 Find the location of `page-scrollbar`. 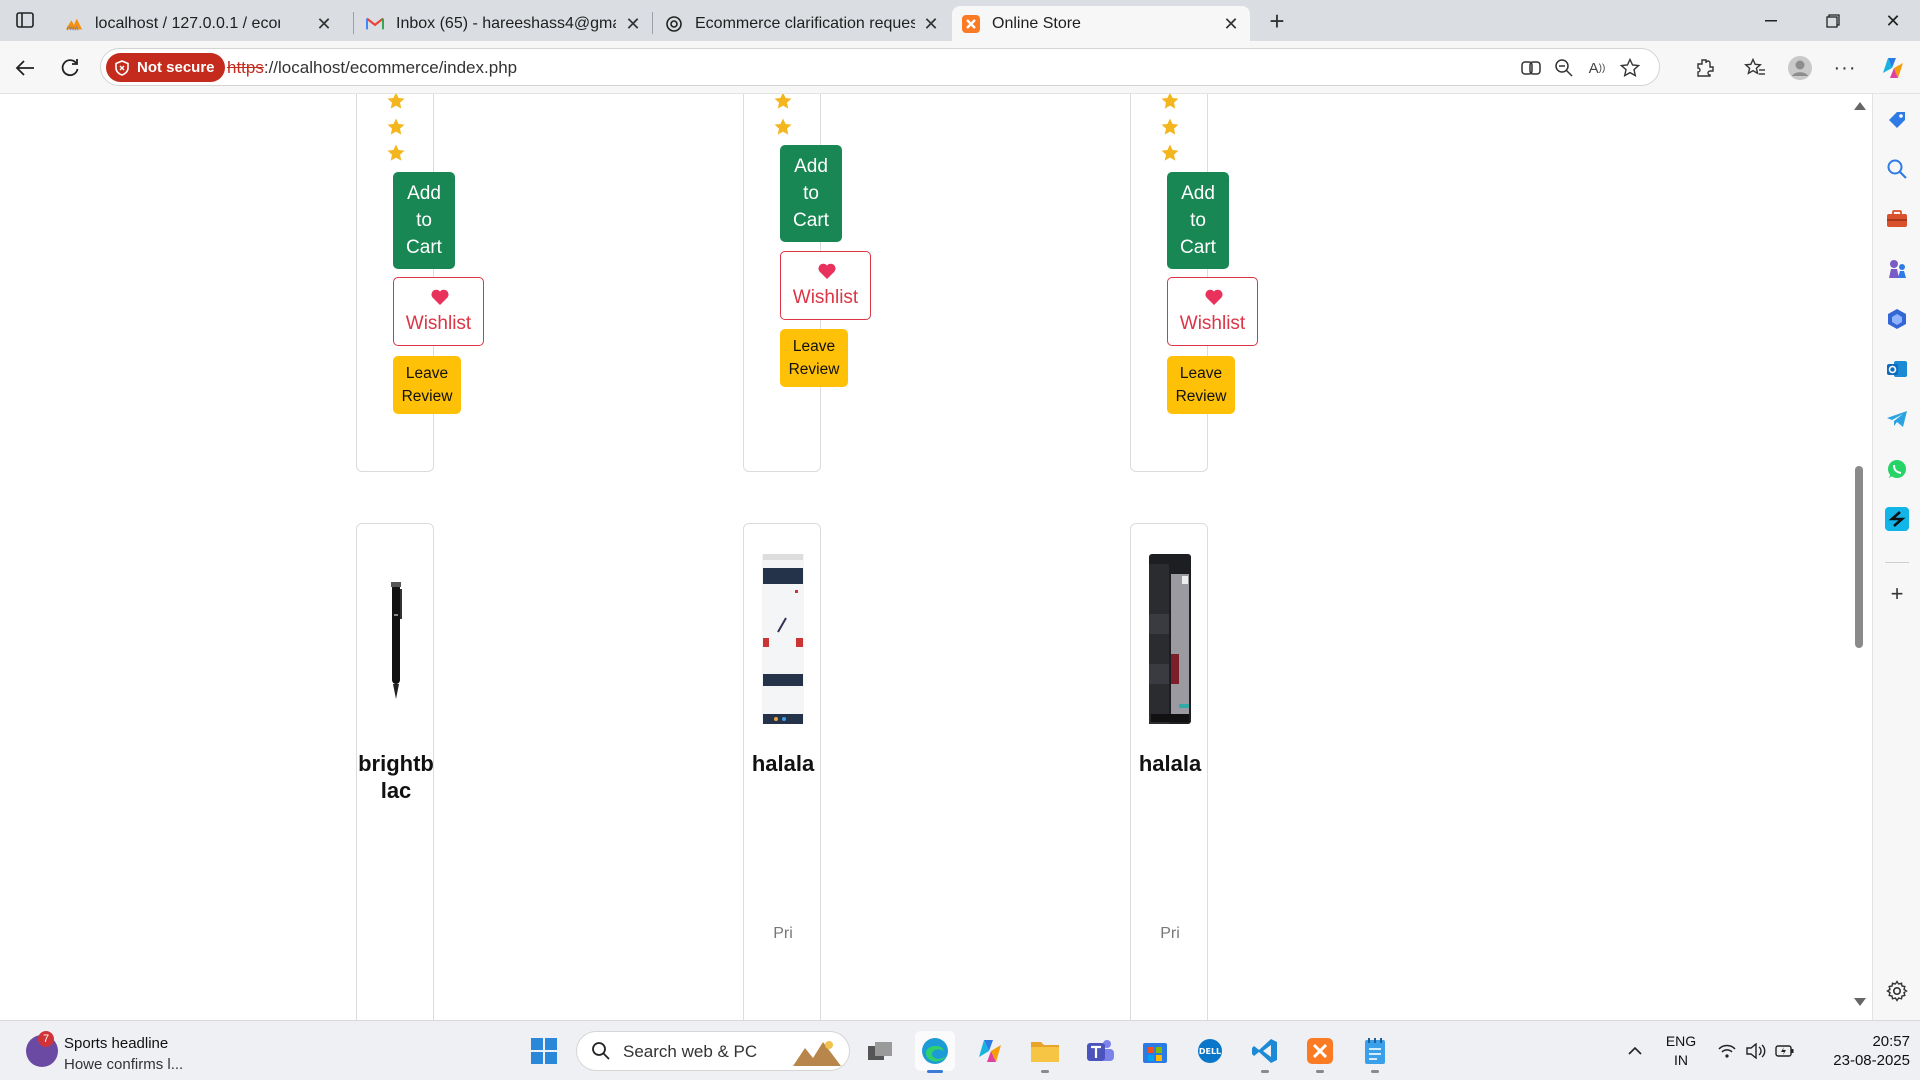

page-scrollbar is located at coordinates (1859, 557).